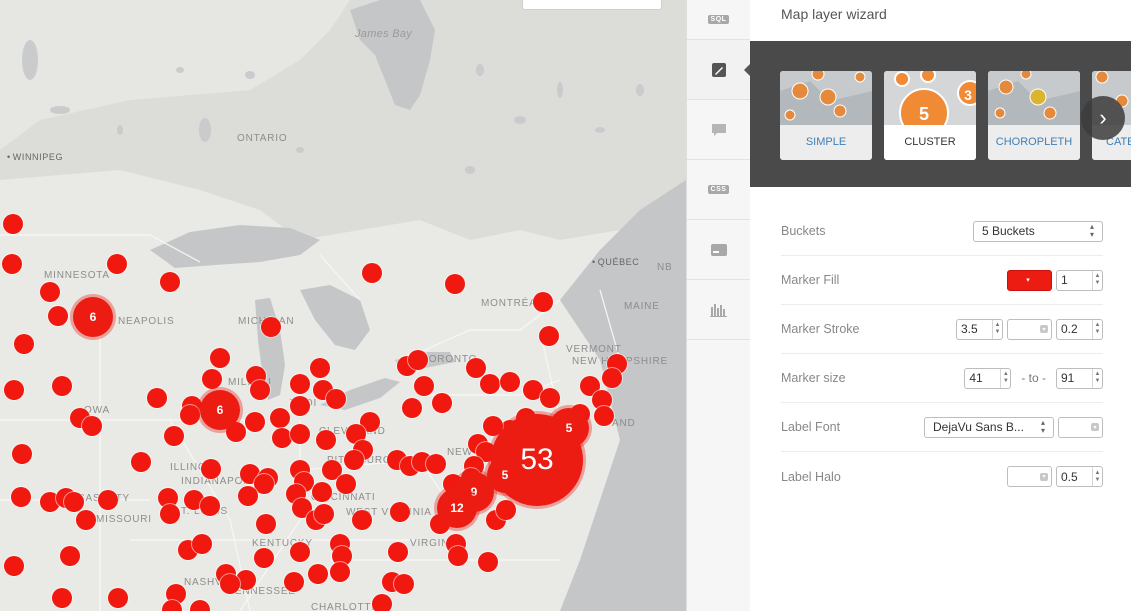  Describe the element at coordinates (1029, 476) in the screenshot. I see `label-halo-color-picker: ▾` at that location.